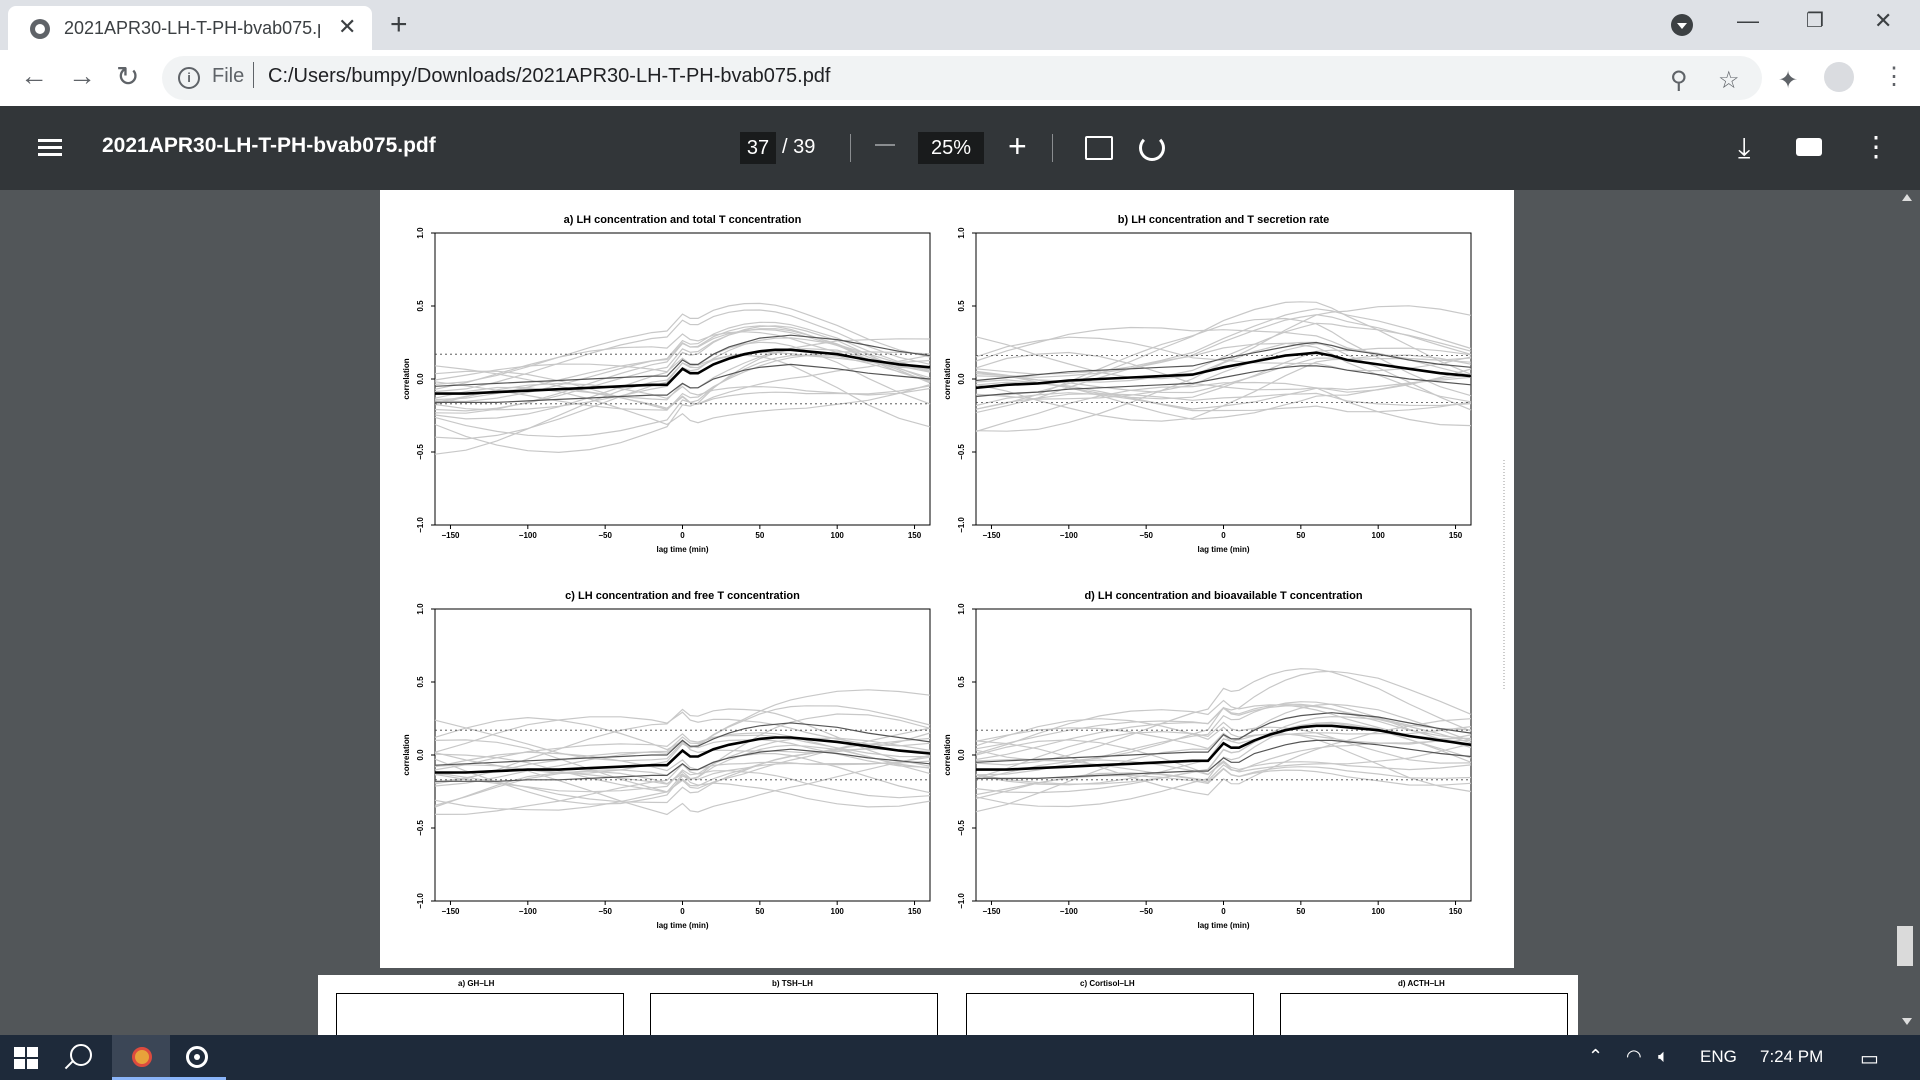 The height and width of the screenshot is (1080, 1920). I want to click on windows-start-icon, so click(26, 1058).